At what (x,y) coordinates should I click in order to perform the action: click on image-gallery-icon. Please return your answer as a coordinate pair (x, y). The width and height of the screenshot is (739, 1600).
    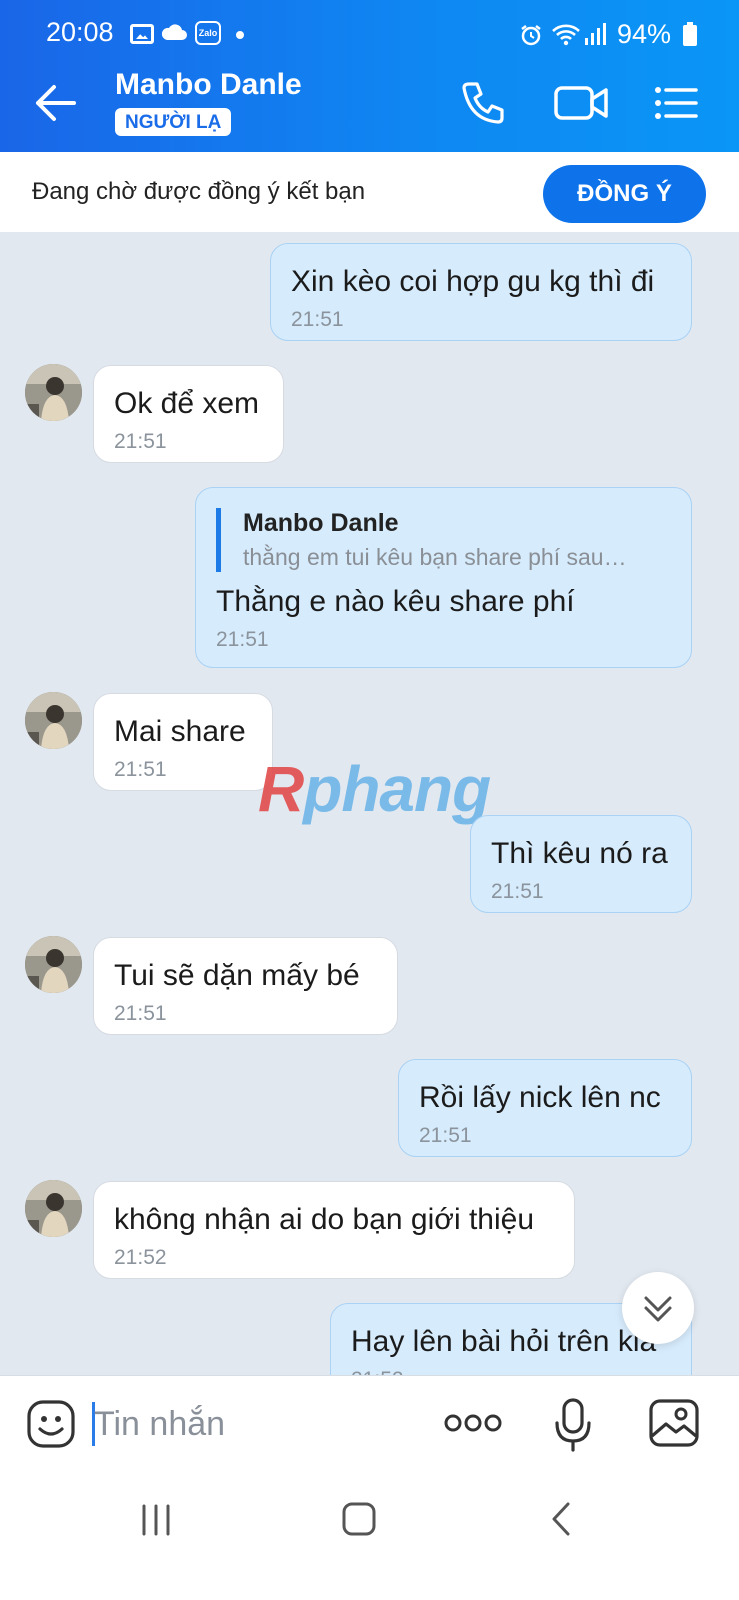
    Looking at the image, I should click on (674, 1423).